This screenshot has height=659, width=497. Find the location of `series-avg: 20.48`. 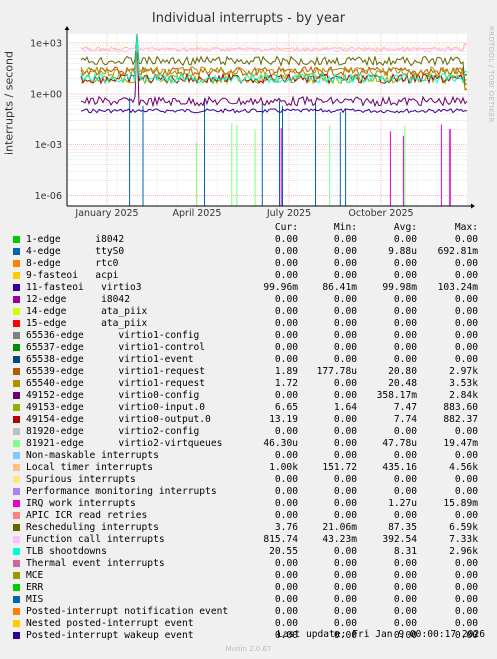

series-avg: 20.48 is located at coordinates (402, 383).